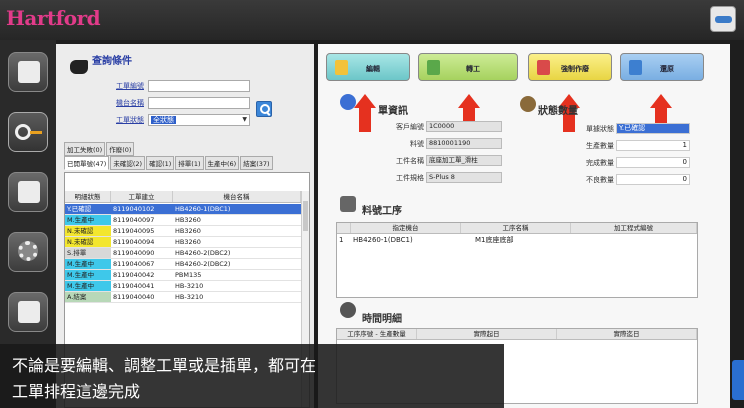 The image size is (744, 408). I want to click on tab-b-0: 已開單號(47), so click(87, 163).